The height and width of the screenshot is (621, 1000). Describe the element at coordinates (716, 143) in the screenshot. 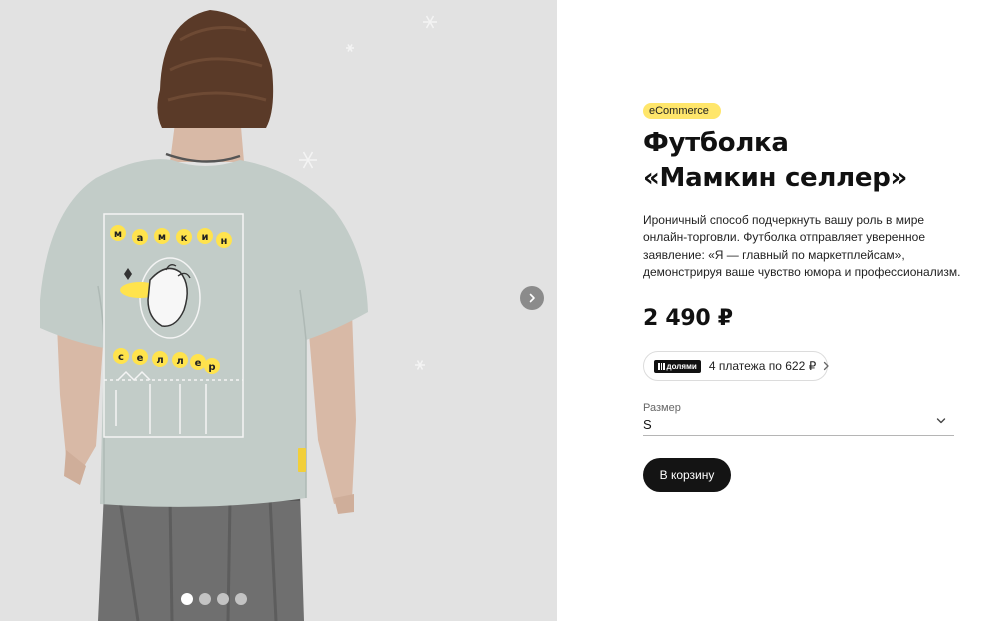

I see `product-title-line: Футболка` at that location.